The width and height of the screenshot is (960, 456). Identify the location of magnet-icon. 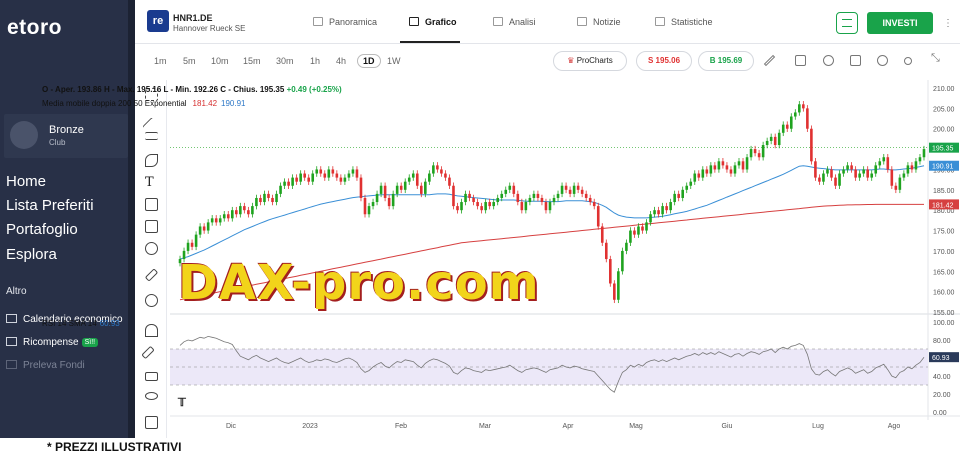
(151, 330).